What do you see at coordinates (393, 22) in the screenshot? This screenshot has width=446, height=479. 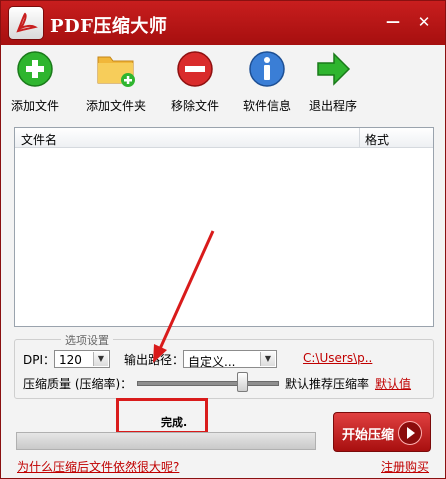 I see `minimize-button: —` at bounding box center [393, 22].